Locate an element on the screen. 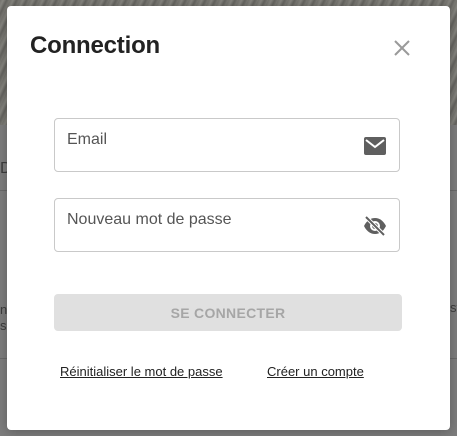 The width and height of the screenshot is (457, 436). close-button is located at coordinates (402, 48).